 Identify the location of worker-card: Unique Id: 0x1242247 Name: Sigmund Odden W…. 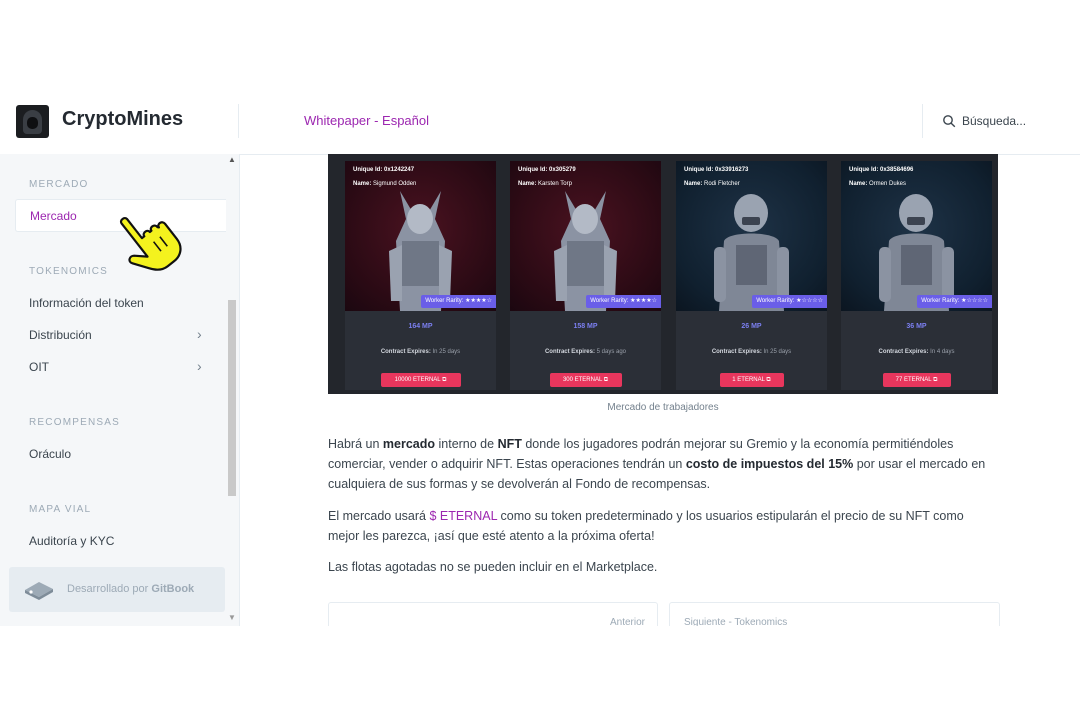
(420, 275).